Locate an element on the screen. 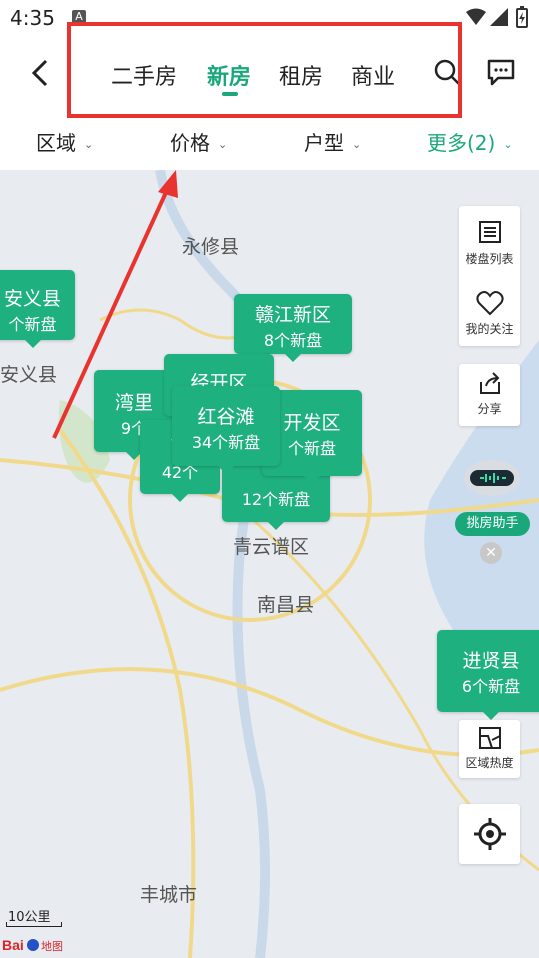 This screenshot has width=539, height=958. status-time: 4:35 is located at coordinates (32, 18).